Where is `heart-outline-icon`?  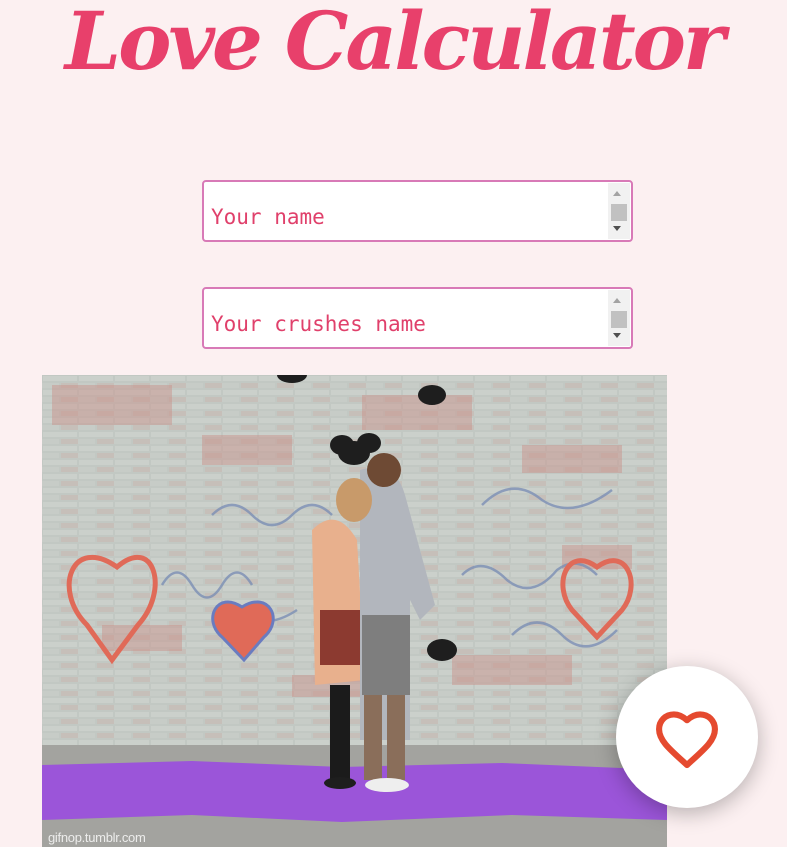 heart-outline-icon is located at coordinates (687, 740).